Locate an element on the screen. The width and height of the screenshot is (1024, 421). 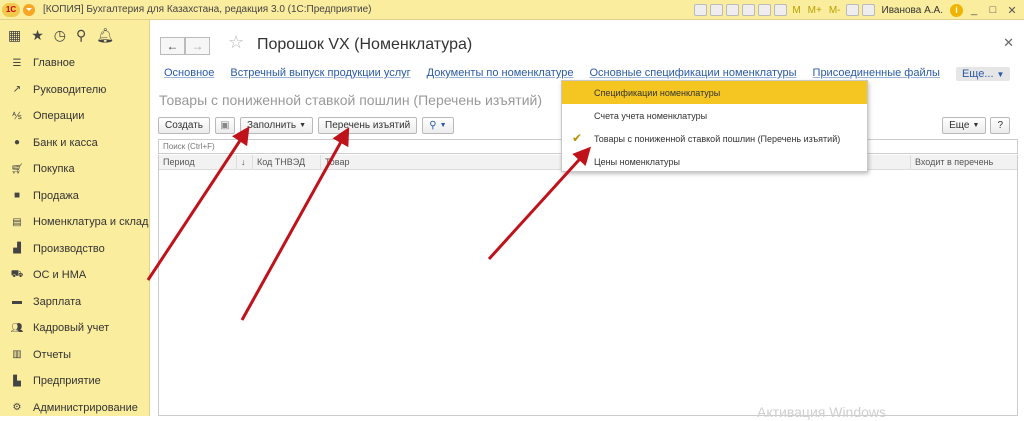
factory-icon: ▟ is located at coordinates (17, 248).